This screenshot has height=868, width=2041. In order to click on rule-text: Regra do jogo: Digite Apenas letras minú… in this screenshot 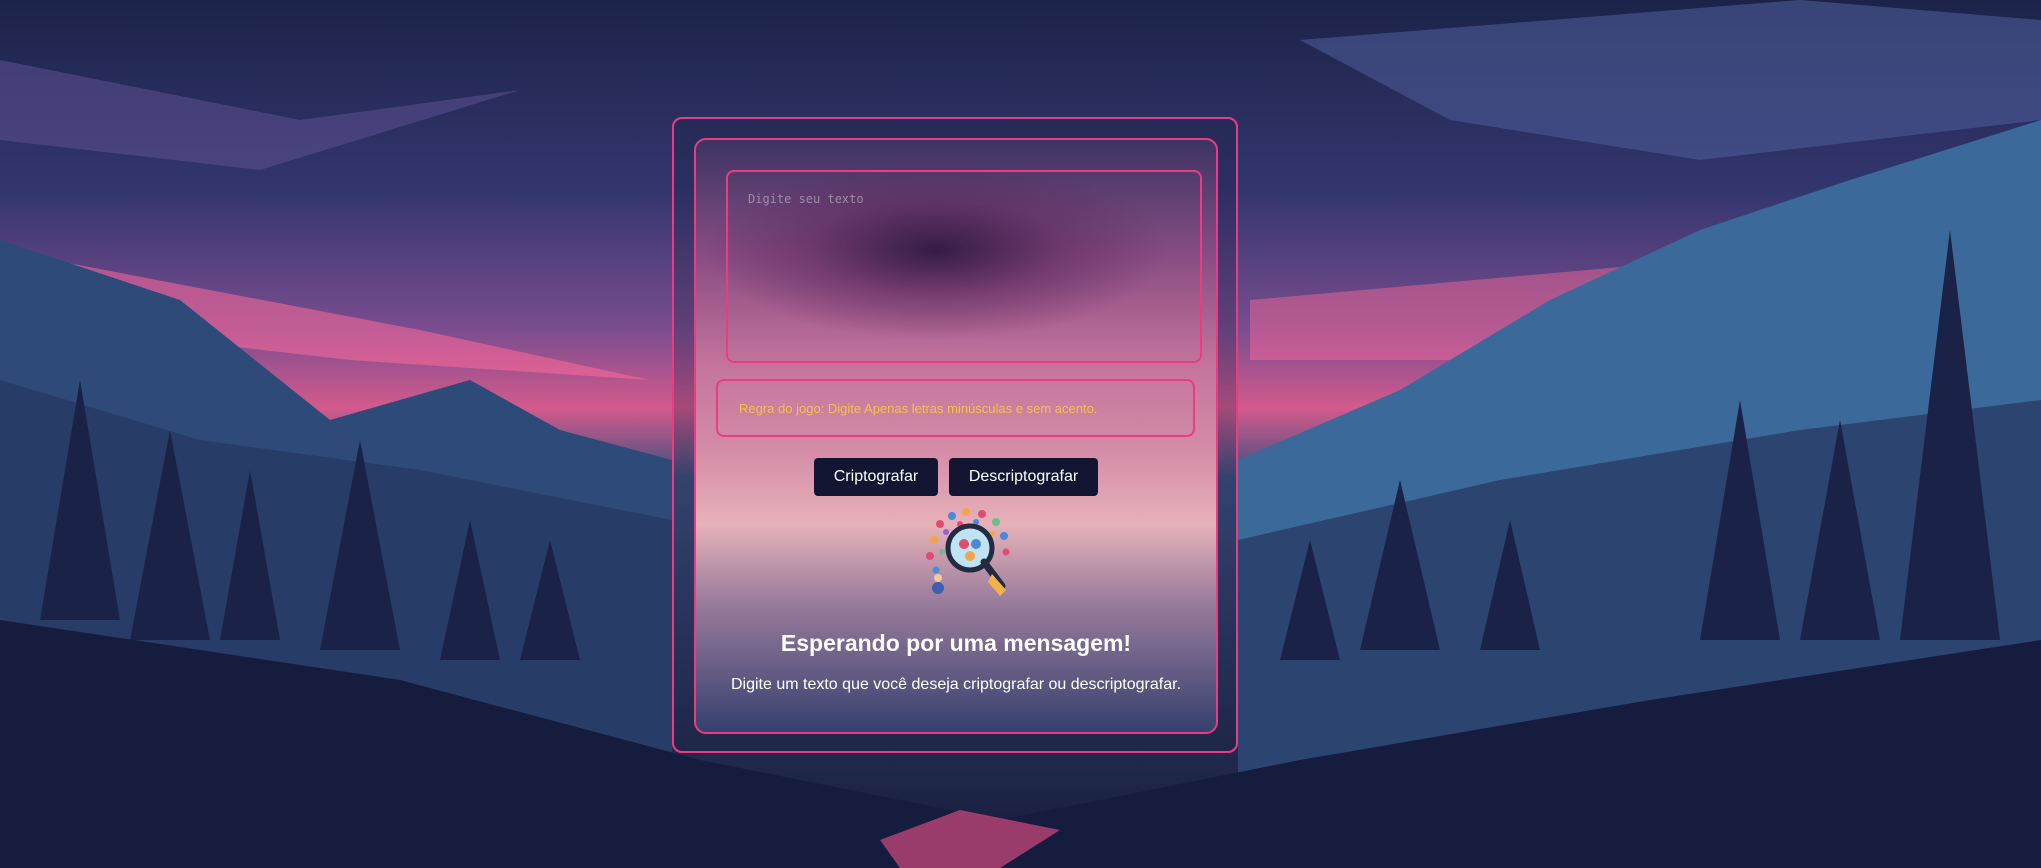, I will do `click(918, 408)`.